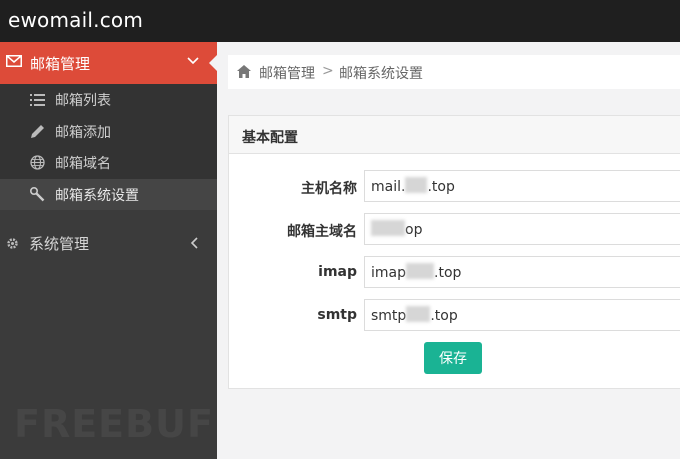 The width and height of the screenshot is (680, 459). I want to click on breadcrumb-mailbox-management: 邮箱管理, so click(287, 73).